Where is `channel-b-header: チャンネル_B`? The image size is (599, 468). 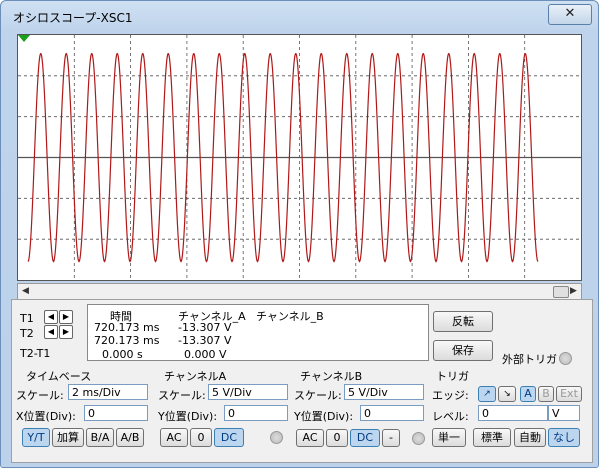 channel-b-header: チャンネル_B is located at coordinates (290, 316).